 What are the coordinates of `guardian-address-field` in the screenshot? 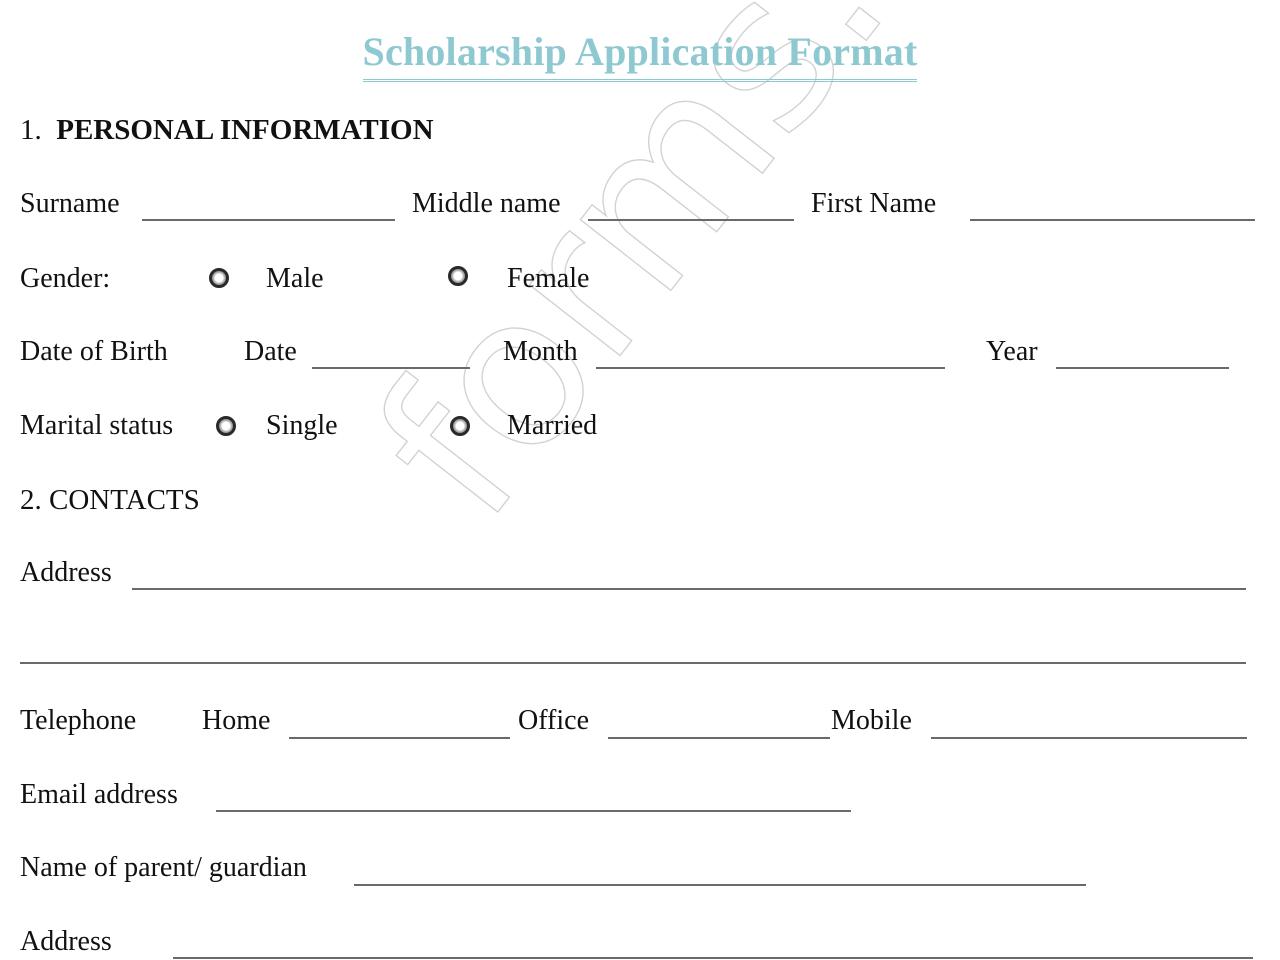 It's located at (713, 958).